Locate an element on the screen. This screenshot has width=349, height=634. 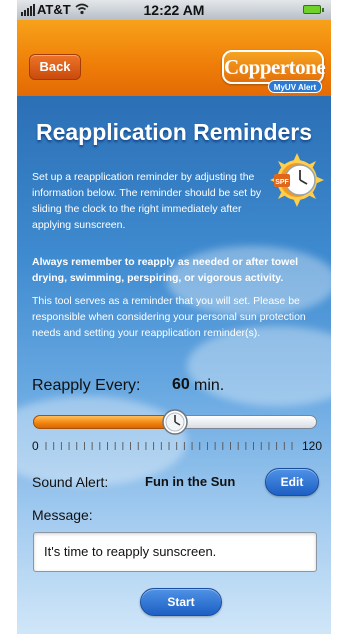
status-time: 12:22 AM is located at coordinates (174, 10).